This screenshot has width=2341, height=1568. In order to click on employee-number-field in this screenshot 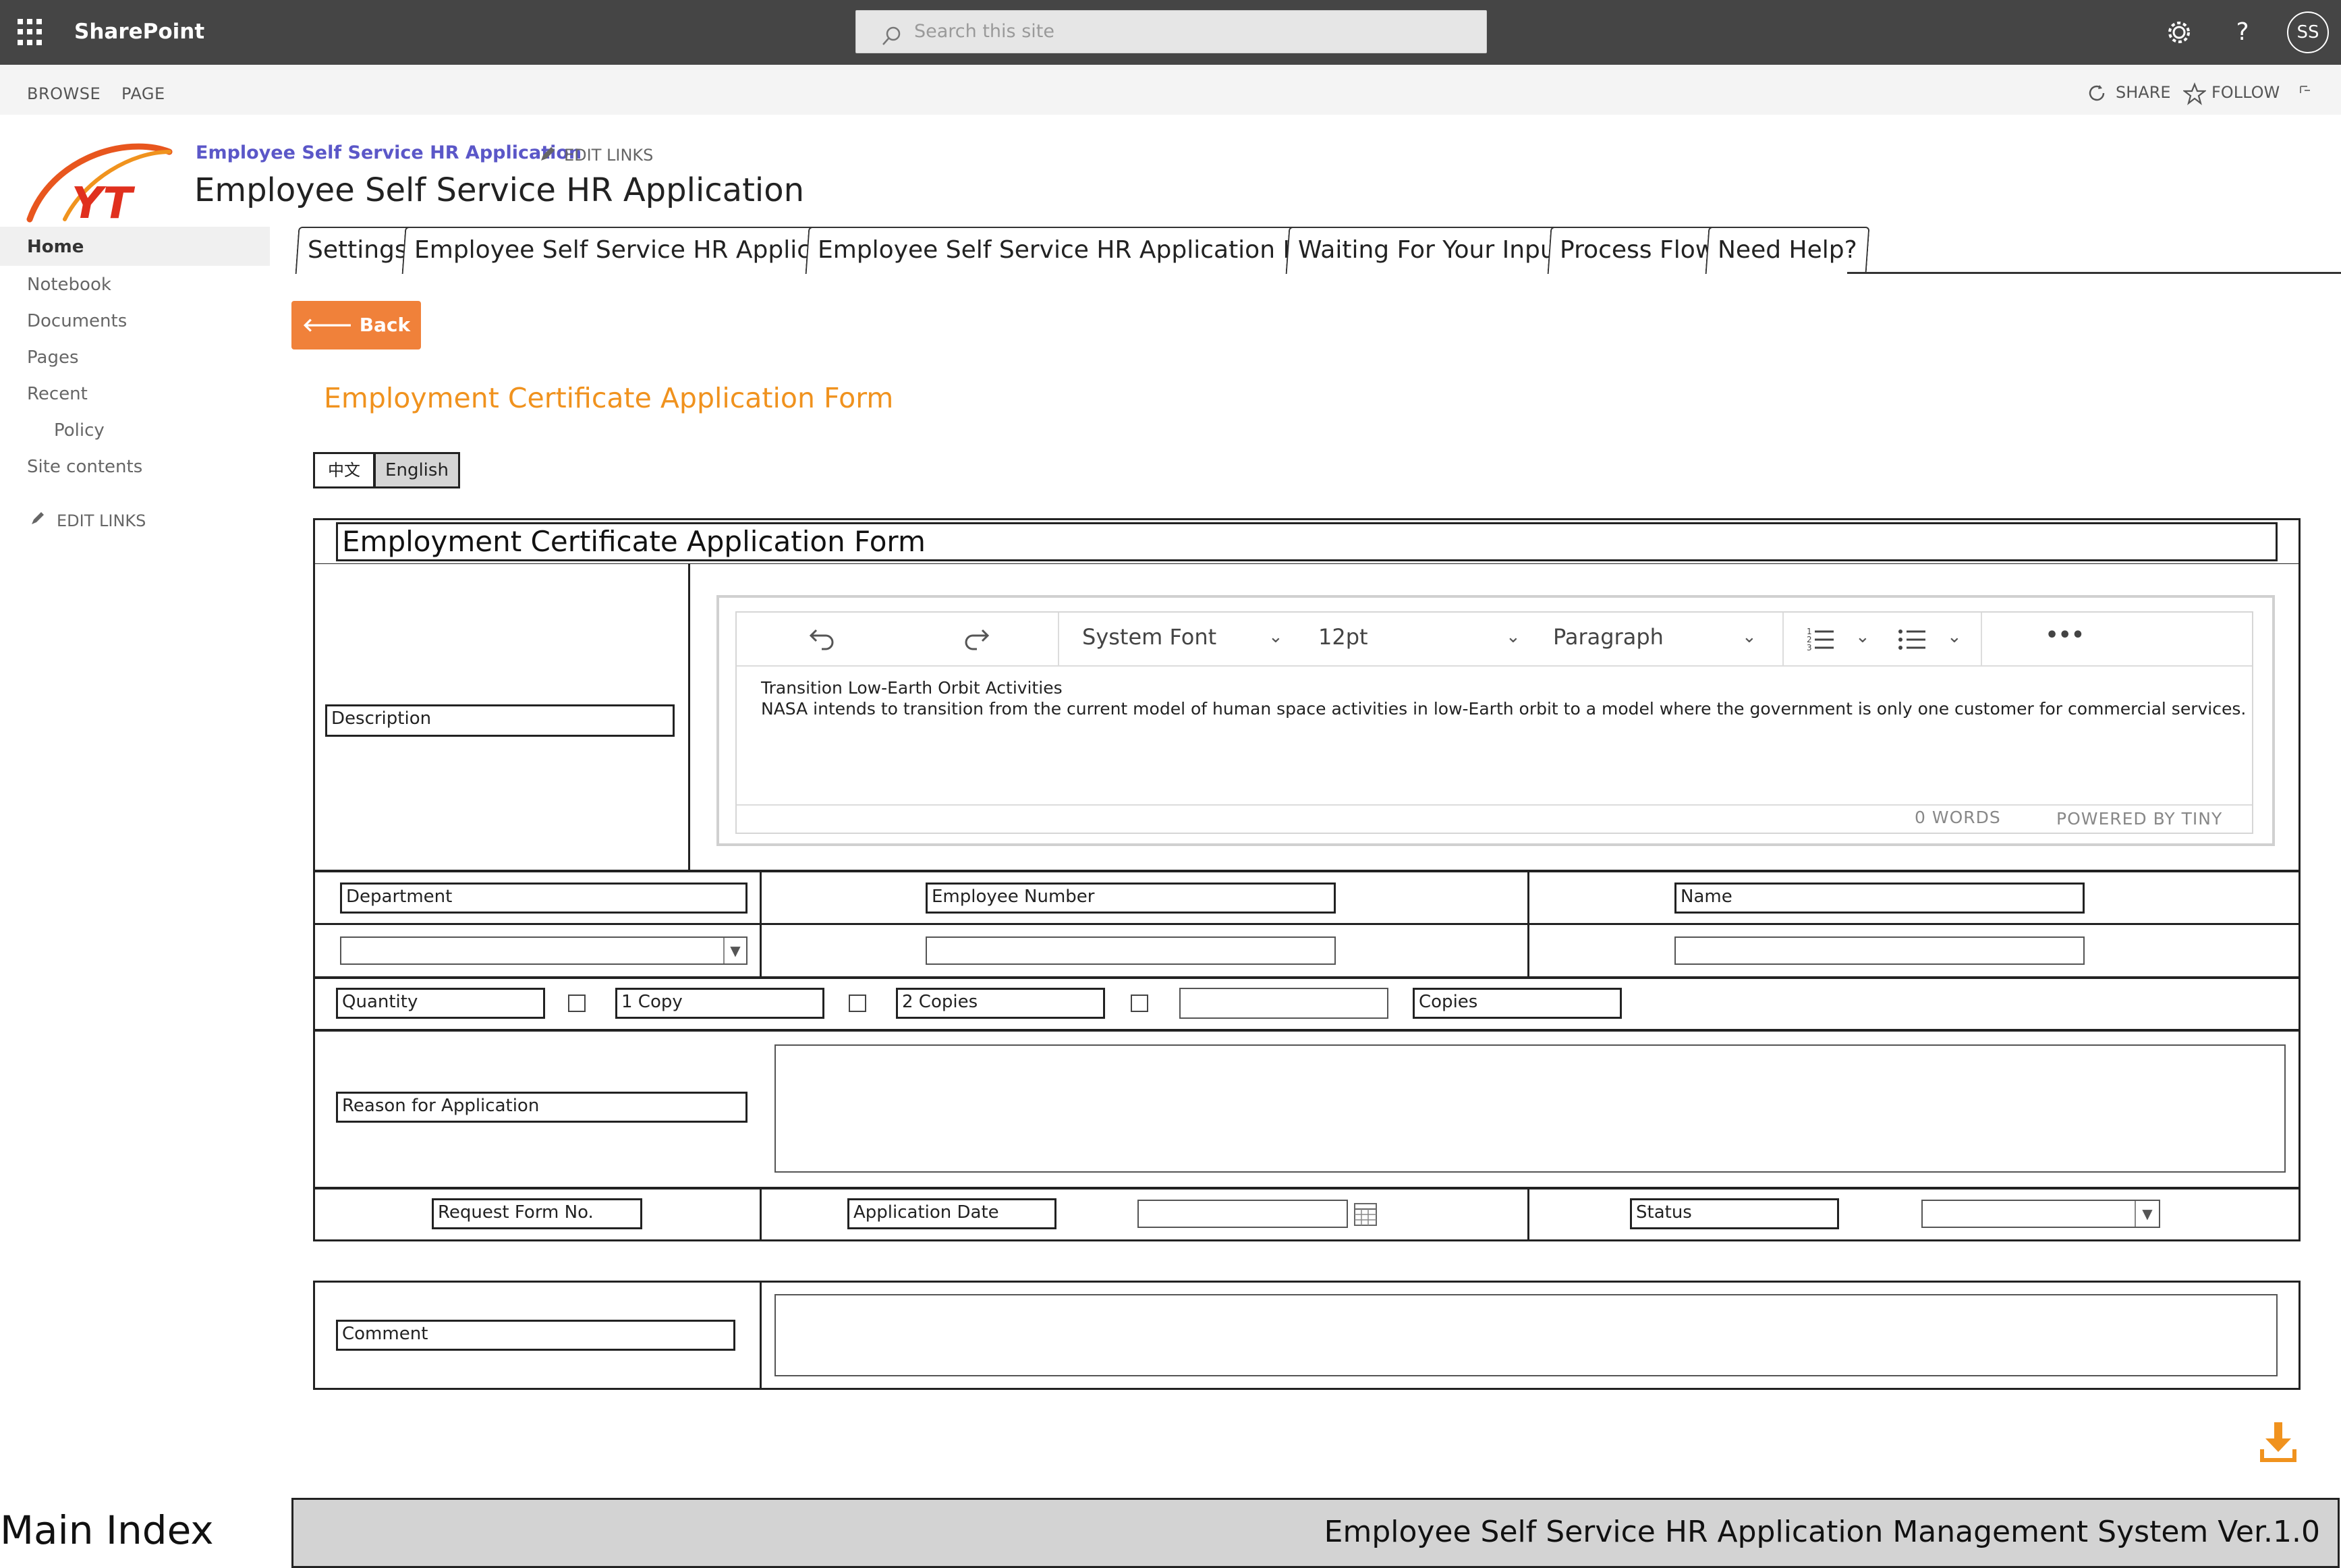, I will do `click(1131, 950)`.